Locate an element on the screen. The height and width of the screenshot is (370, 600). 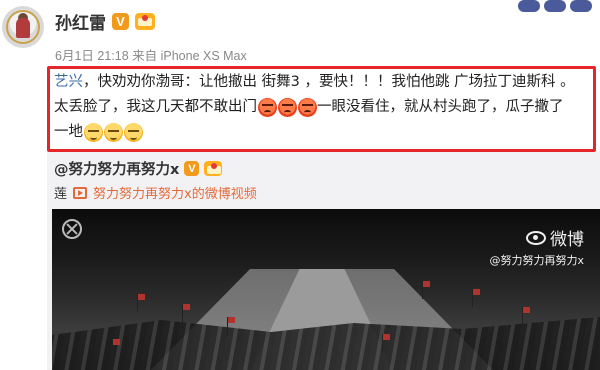
video-play-icon is located at coordinates (80, 192).